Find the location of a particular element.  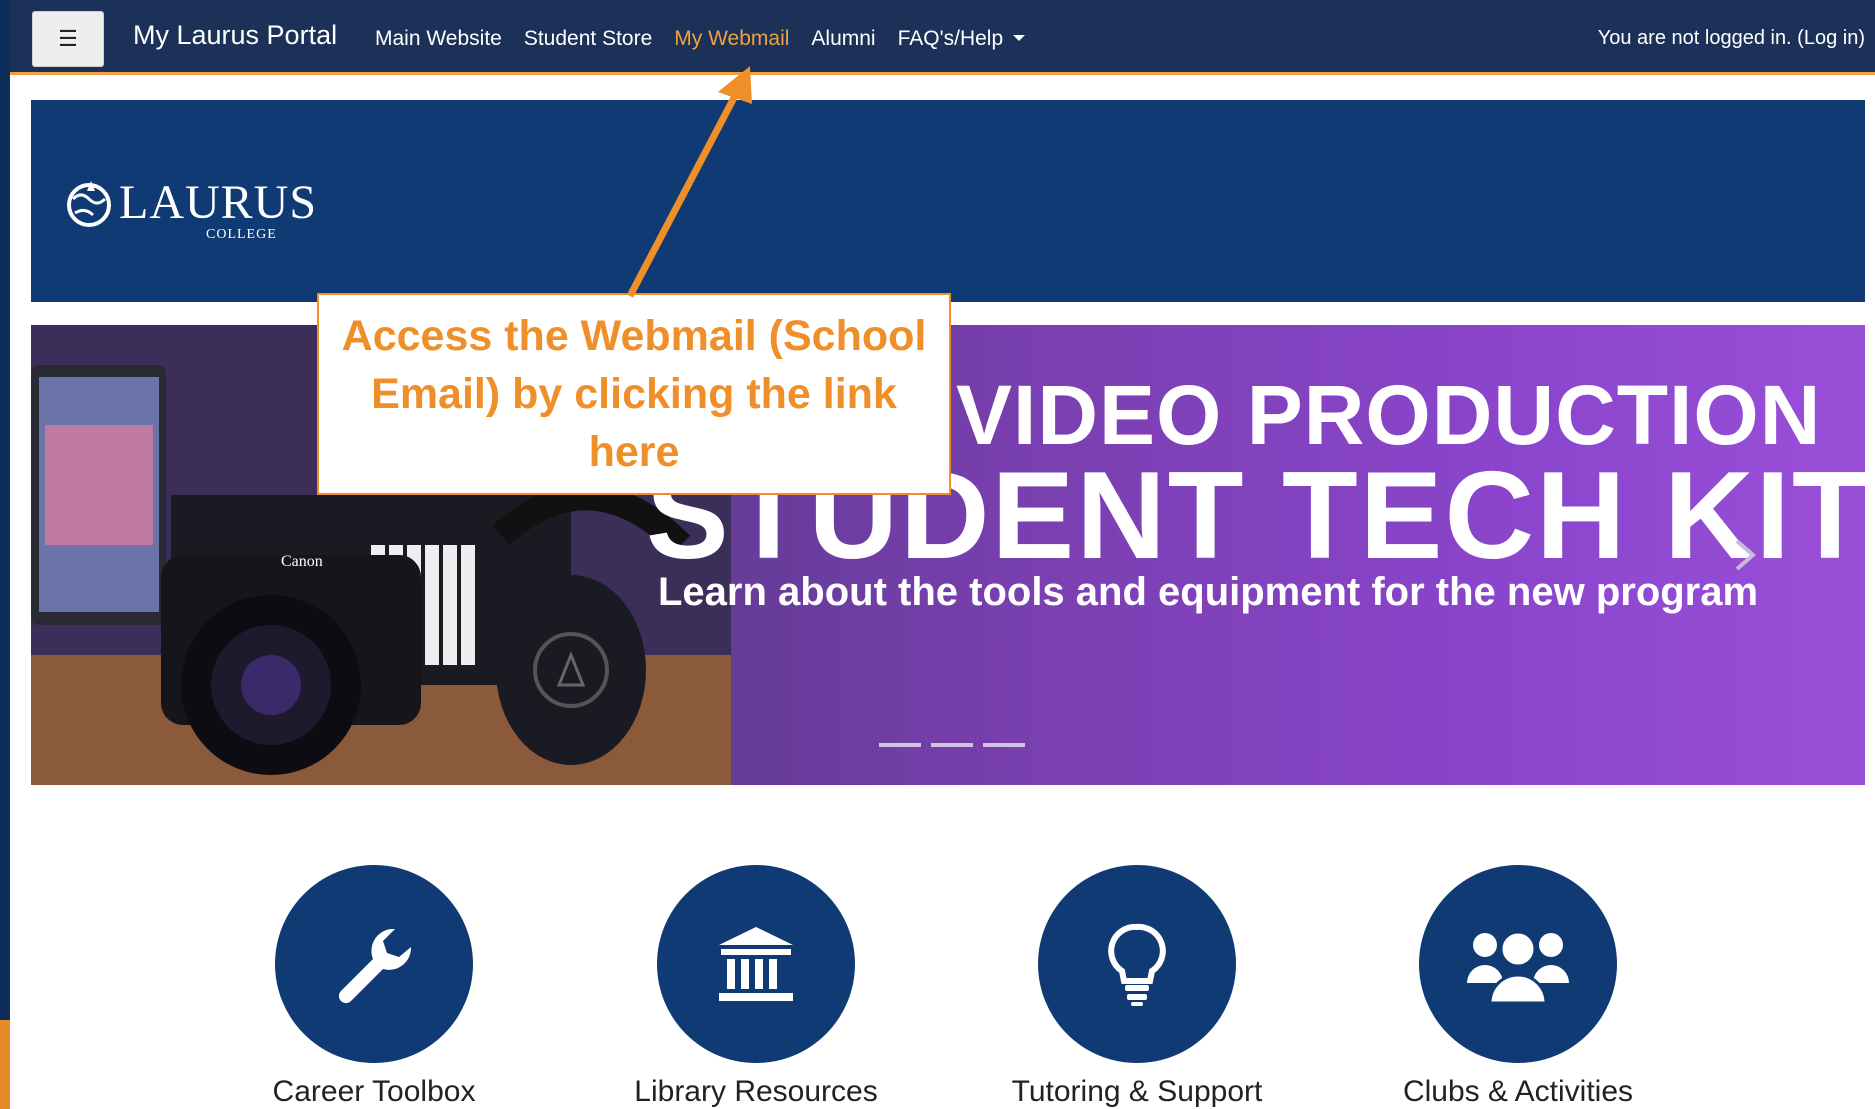

library-icon is located at coordinates (756, 964).